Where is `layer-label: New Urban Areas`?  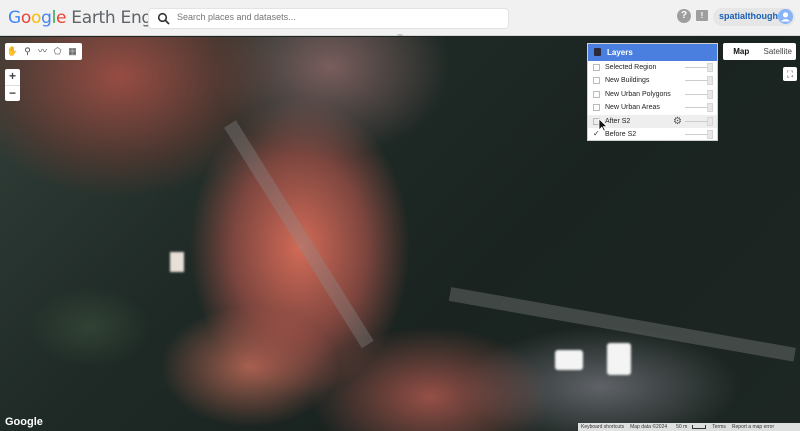 layer-label: New Urban Areas is located at coordinates (632, 108).